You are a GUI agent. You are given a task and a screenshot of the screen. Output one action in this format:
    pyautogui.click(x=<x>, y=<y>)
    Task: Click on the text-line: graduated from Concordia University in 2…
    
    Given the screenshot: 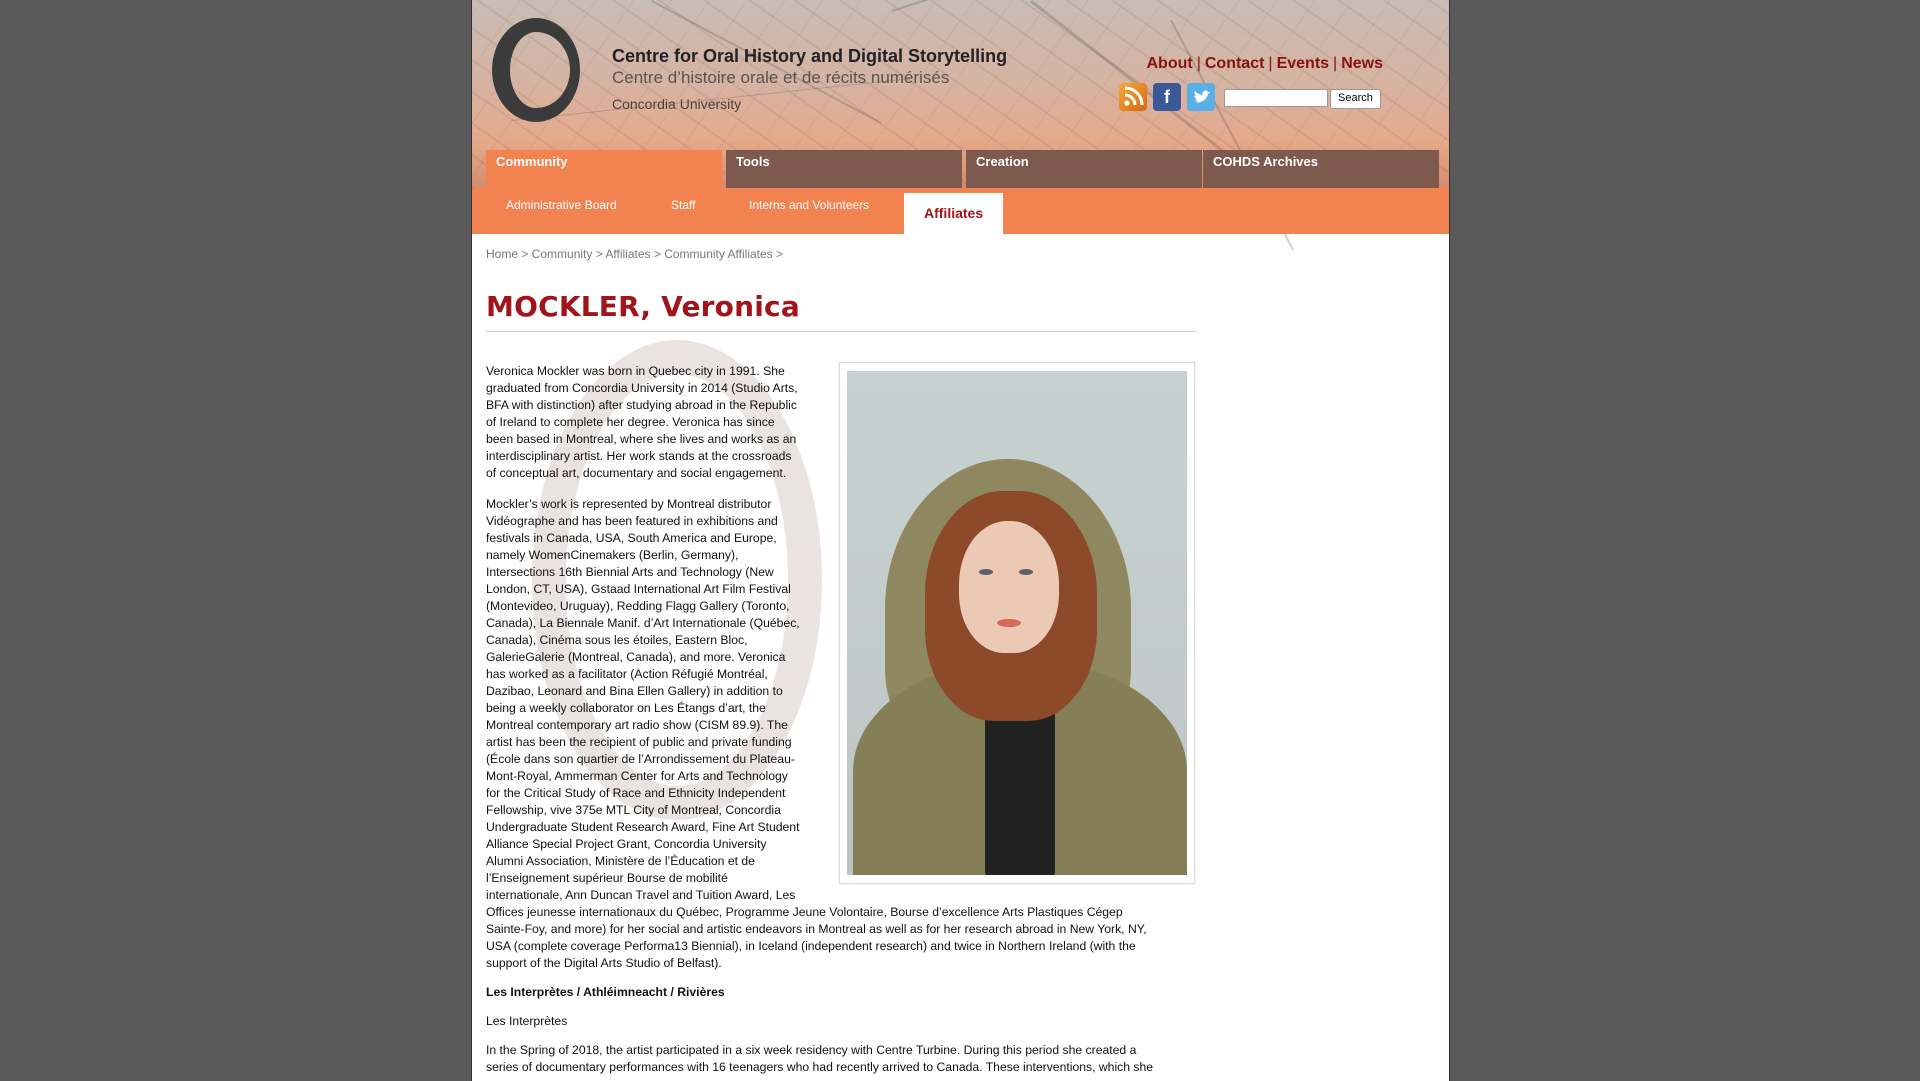 What is the action you would take?
    pyautogui.click(x=642, y=388)
    